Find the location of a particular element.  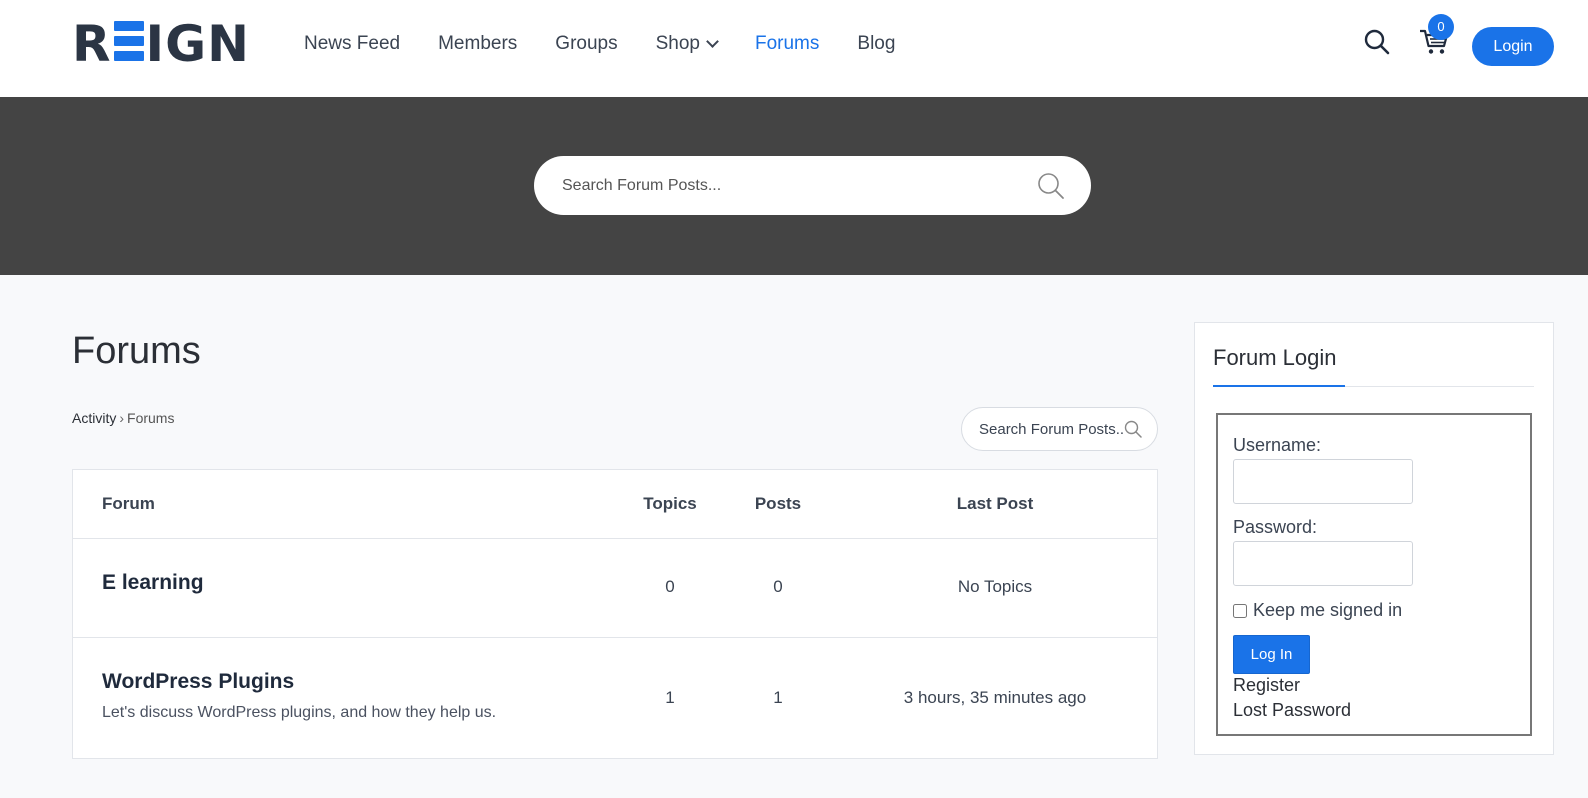

chevron-down-icon is located at coordinates (712, 41).